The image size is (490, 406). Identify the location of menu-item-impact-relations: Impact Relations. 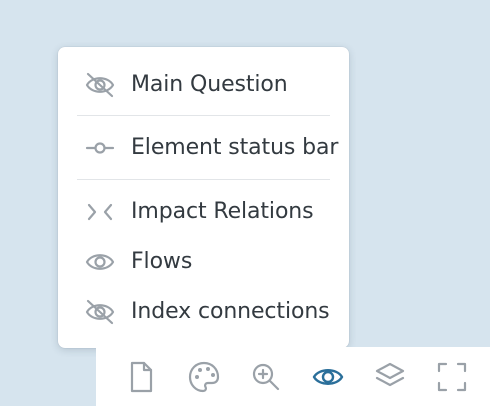
(203, 212).